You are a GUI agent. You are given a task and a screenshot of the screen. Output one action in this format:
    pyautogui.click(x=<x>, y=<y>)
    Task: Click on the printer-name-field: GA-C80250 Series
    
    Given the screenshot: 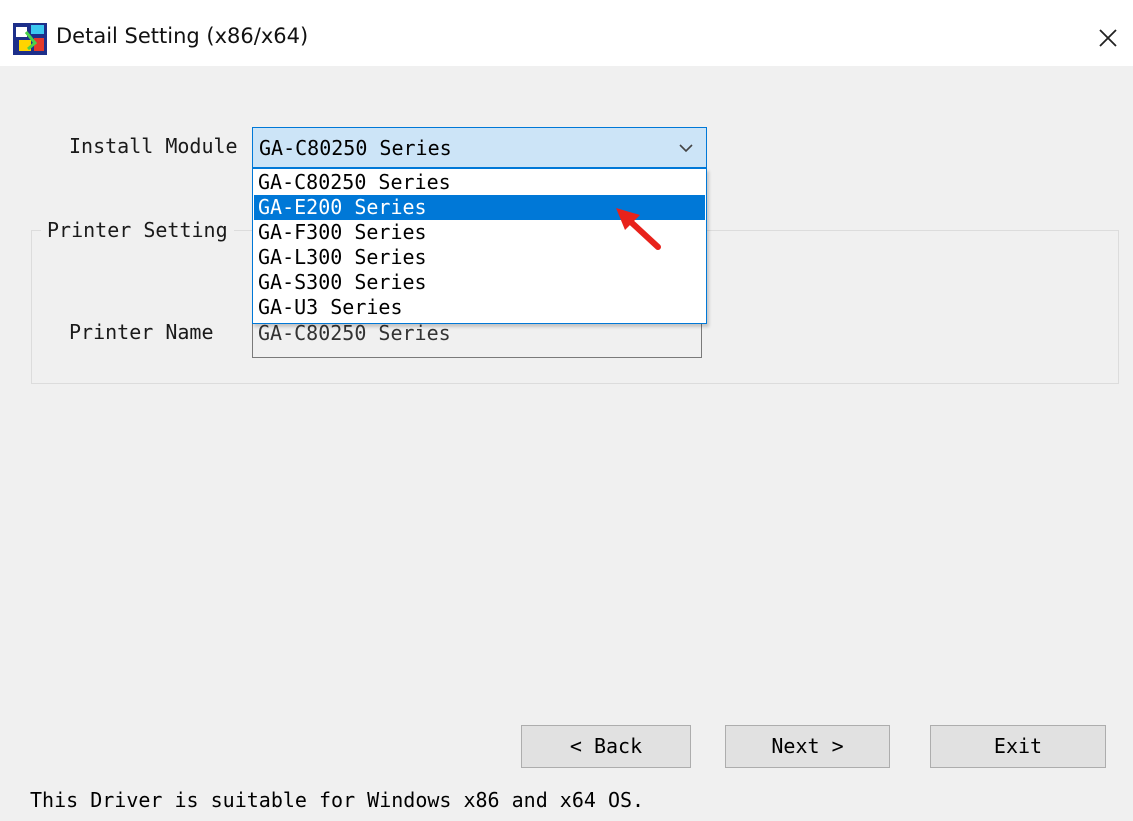 What is the action you would take?
    pyautogui.click(x=477, y=338)
    